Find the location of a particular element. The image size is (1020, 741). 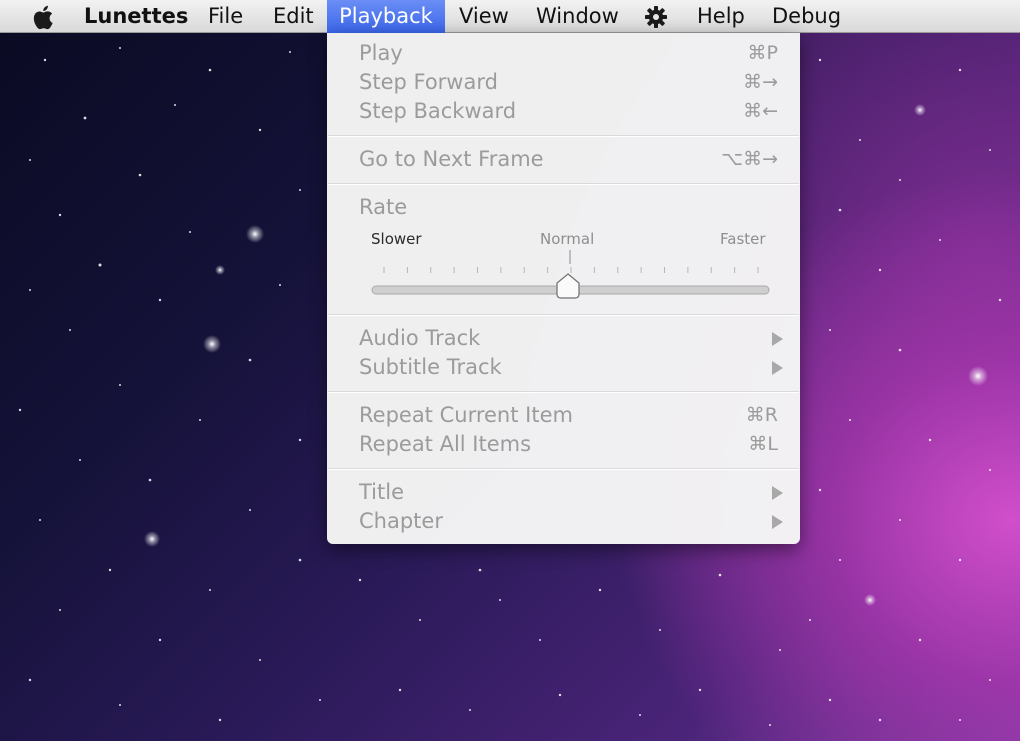

apple-icon is located at coordinates (43, 17).